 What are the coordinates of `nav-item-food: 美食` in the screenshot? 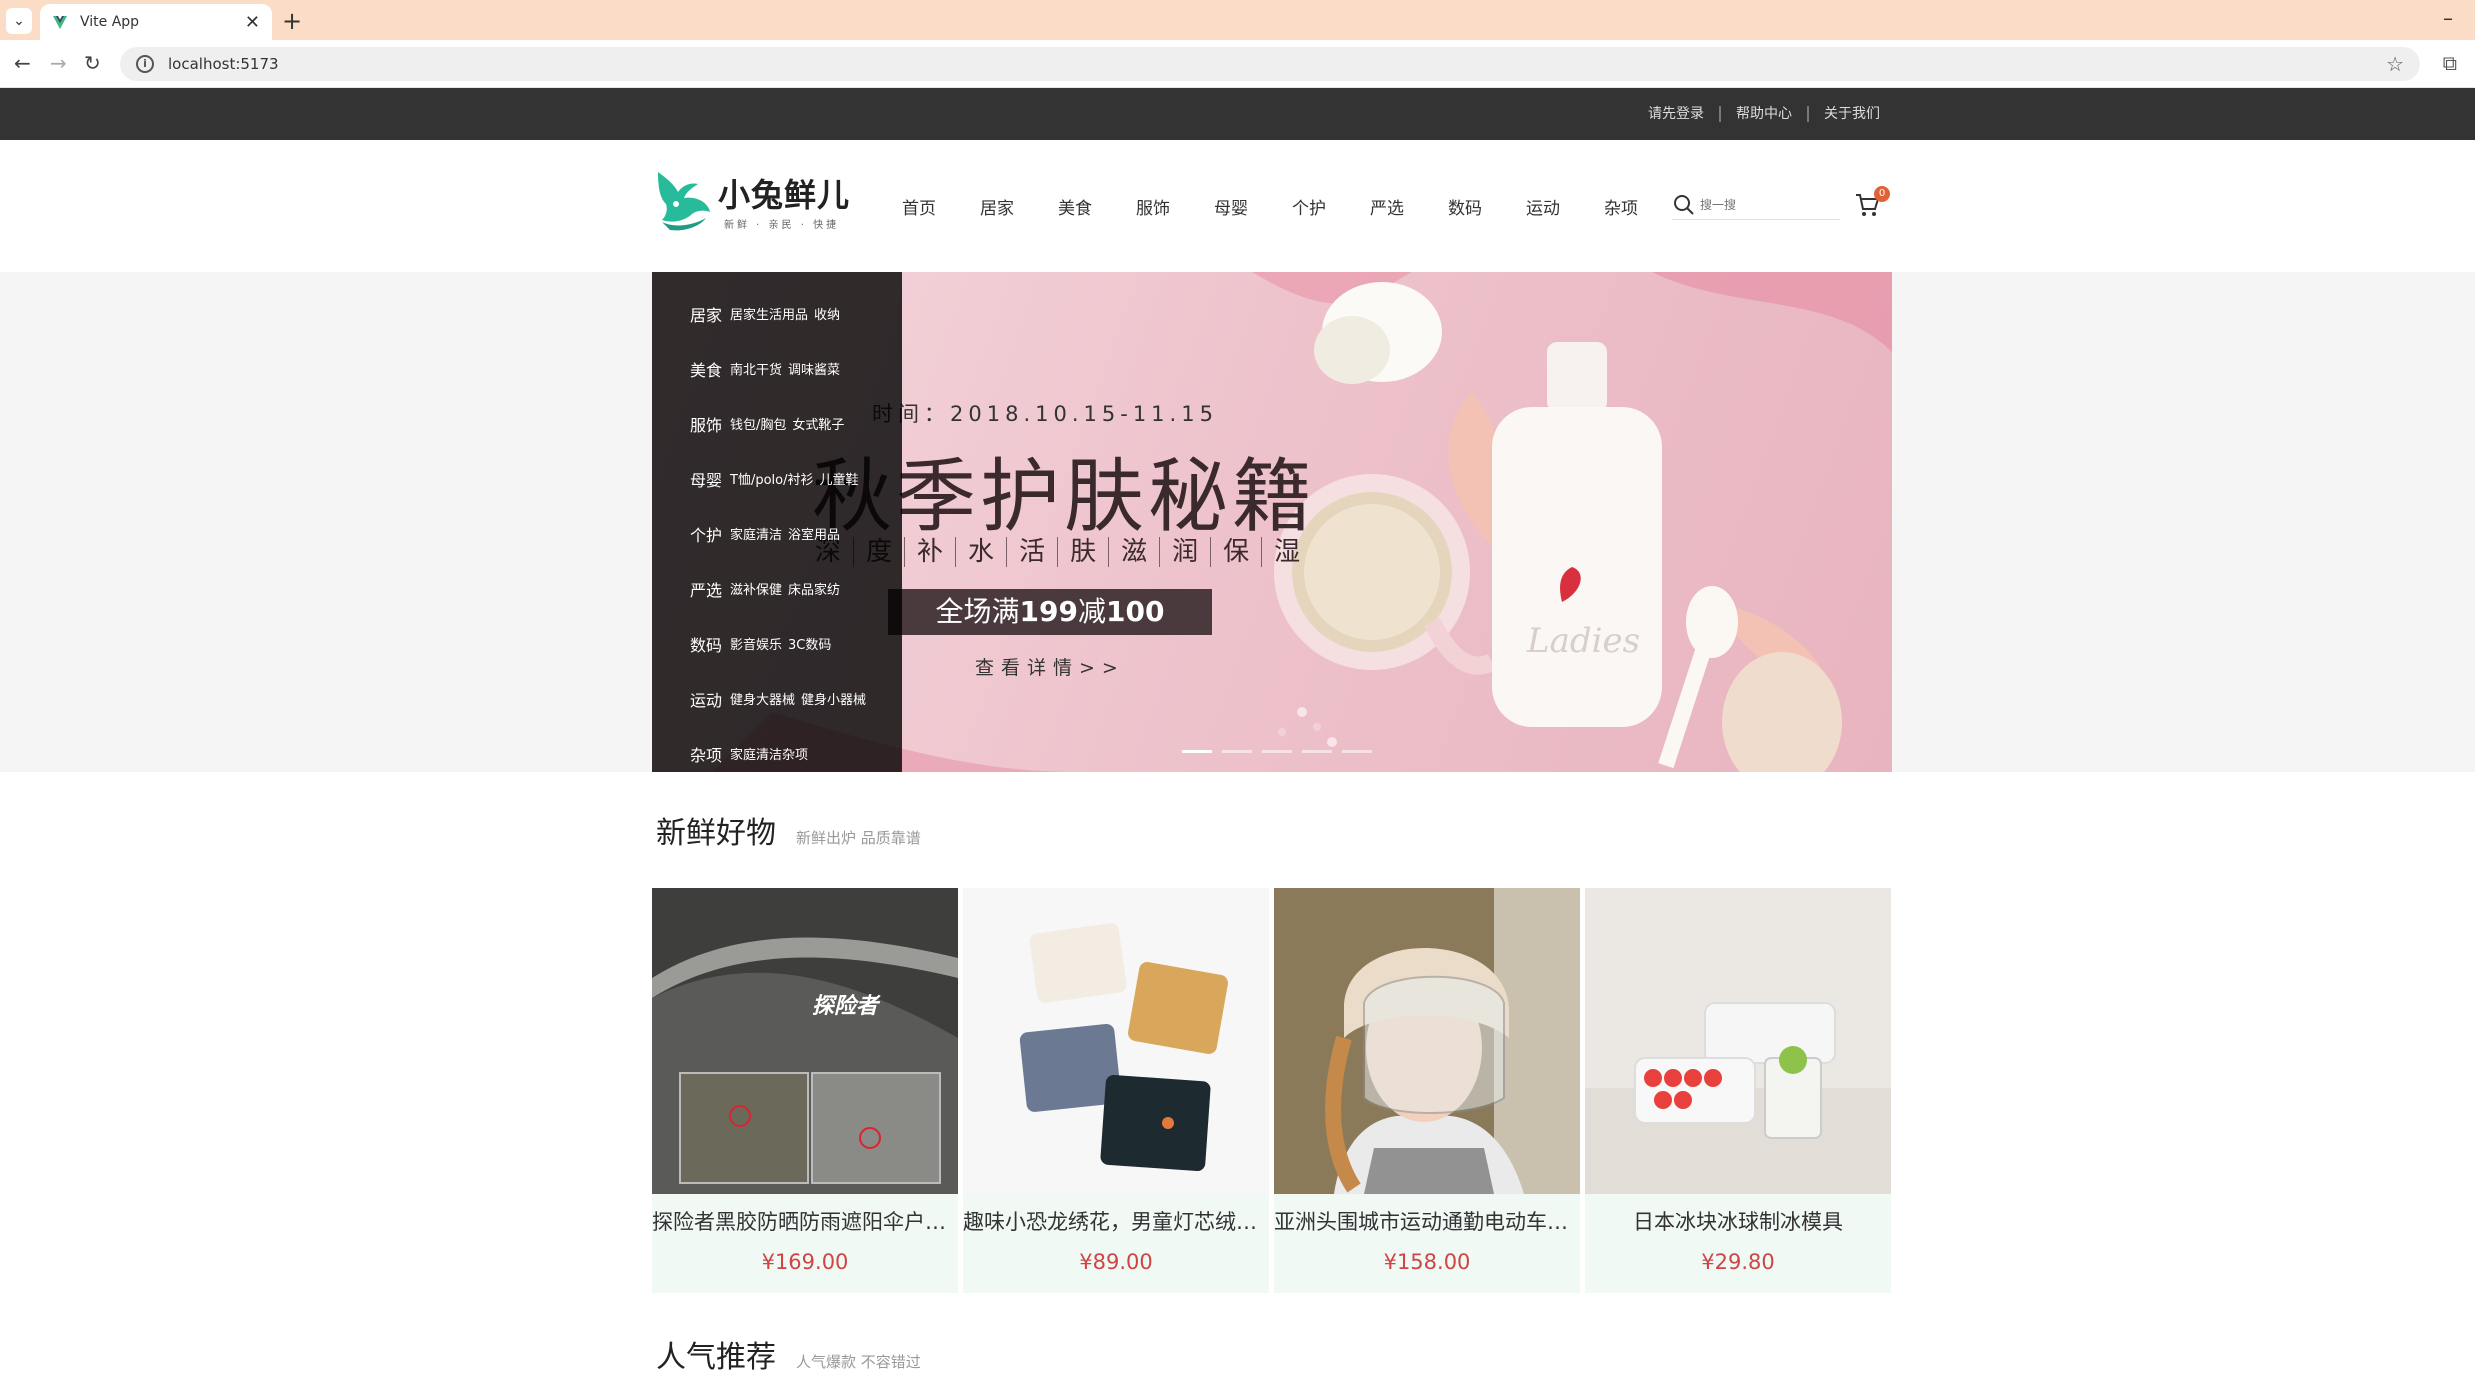 It's located at (1075, 206).